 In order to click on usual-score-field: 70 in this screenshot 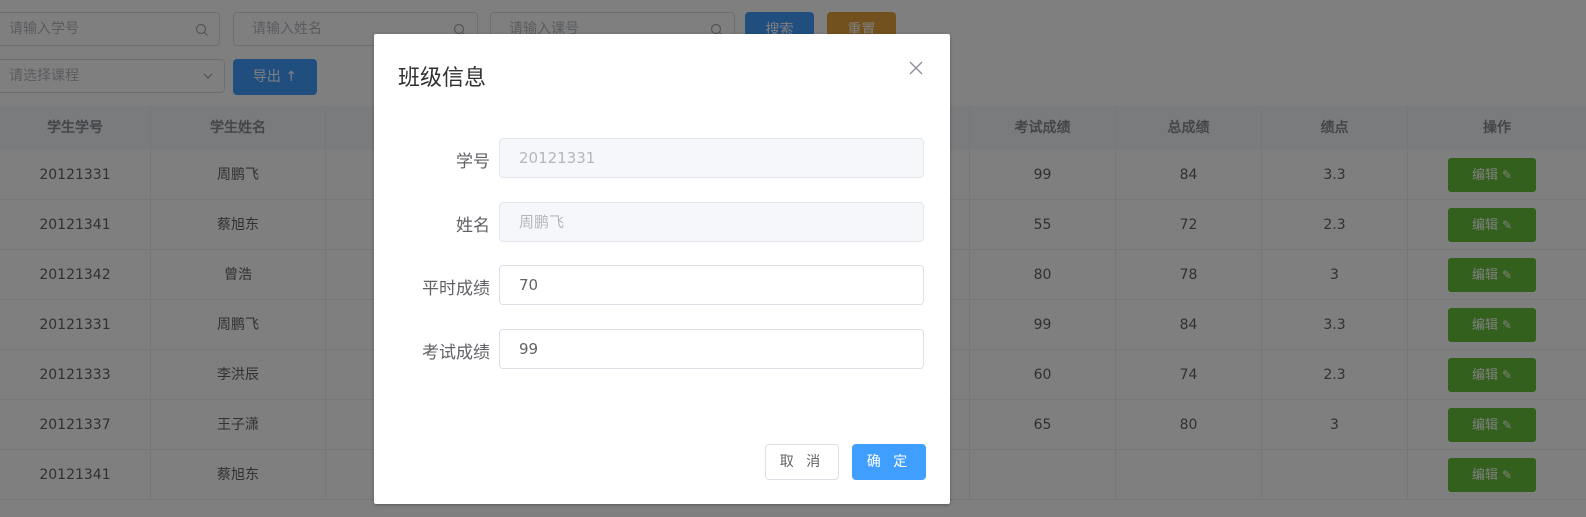, I will do `click(711, 285)`.